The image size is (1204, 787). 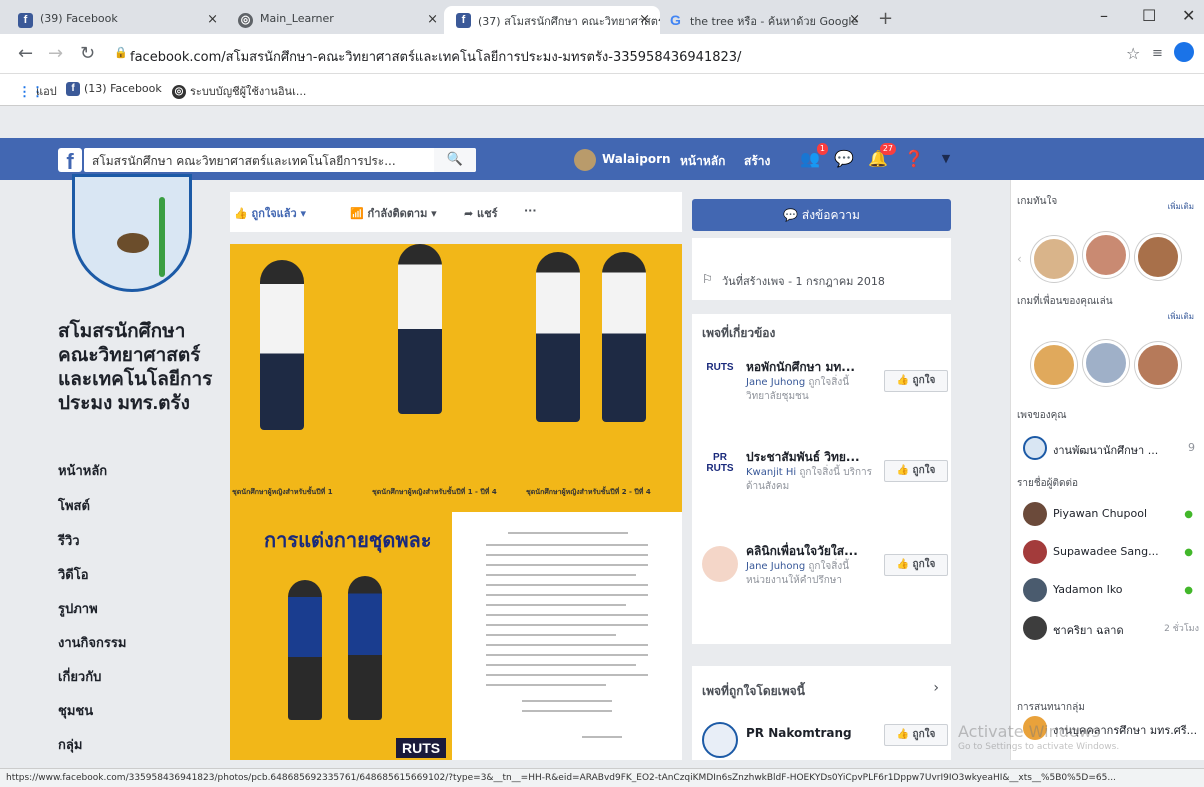 I want to click on new-tab-button: +, so click(x=885, y=18).